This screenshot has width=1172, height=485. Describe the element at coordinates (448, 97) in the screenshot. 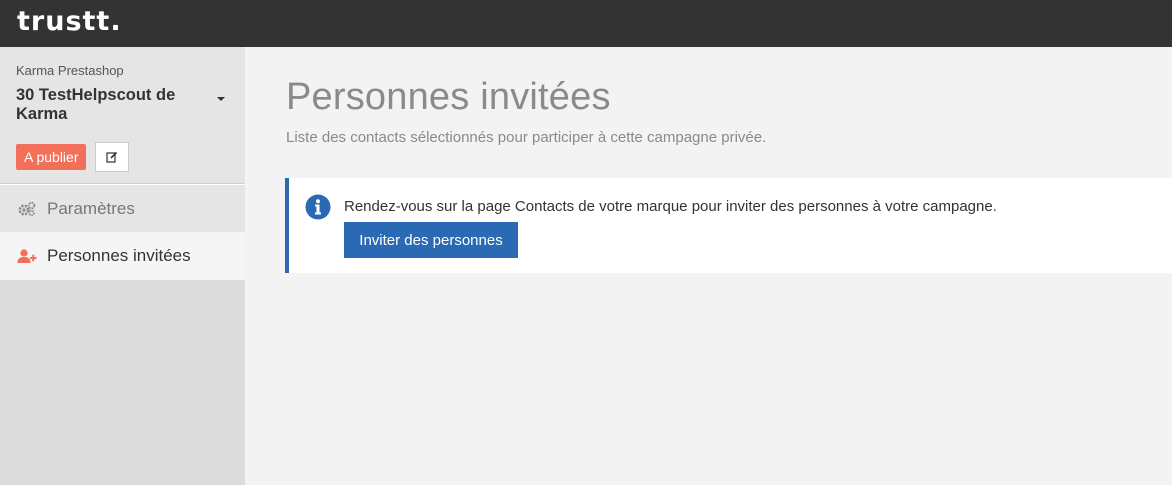

I see `page-title: Personnes invitées` at that location.